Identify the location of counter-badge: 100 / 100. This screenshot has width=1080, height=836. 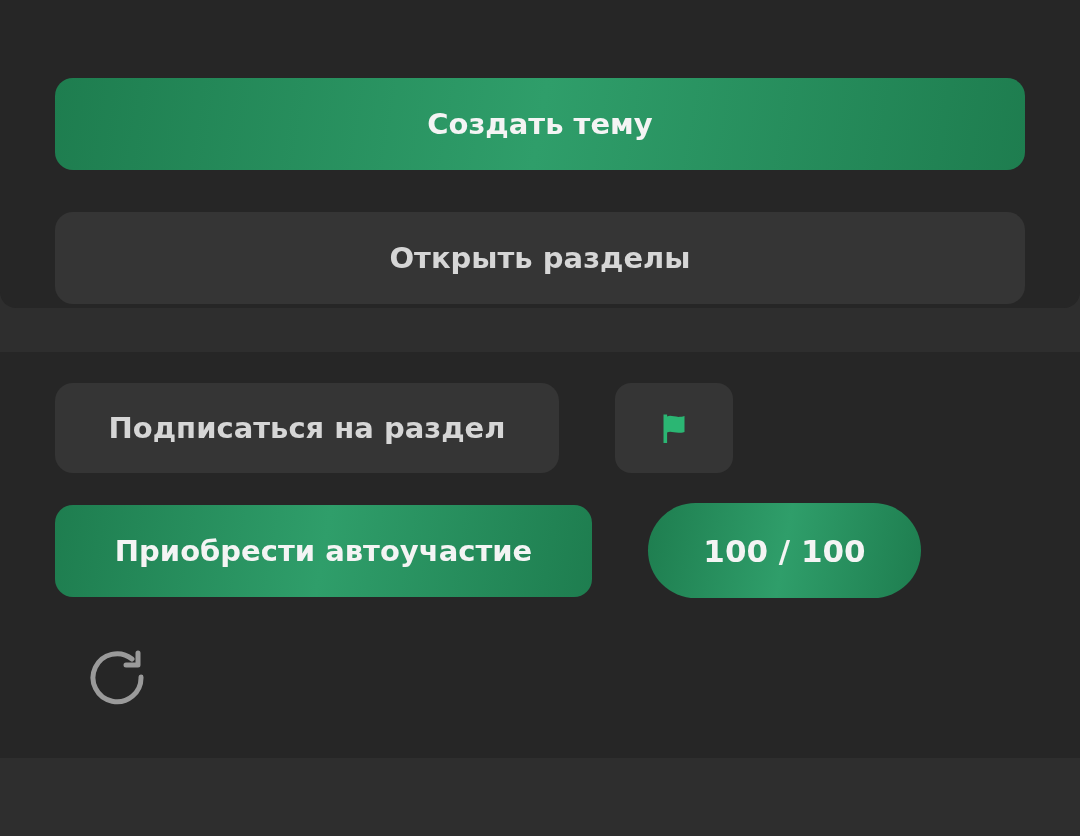
(784, 550).